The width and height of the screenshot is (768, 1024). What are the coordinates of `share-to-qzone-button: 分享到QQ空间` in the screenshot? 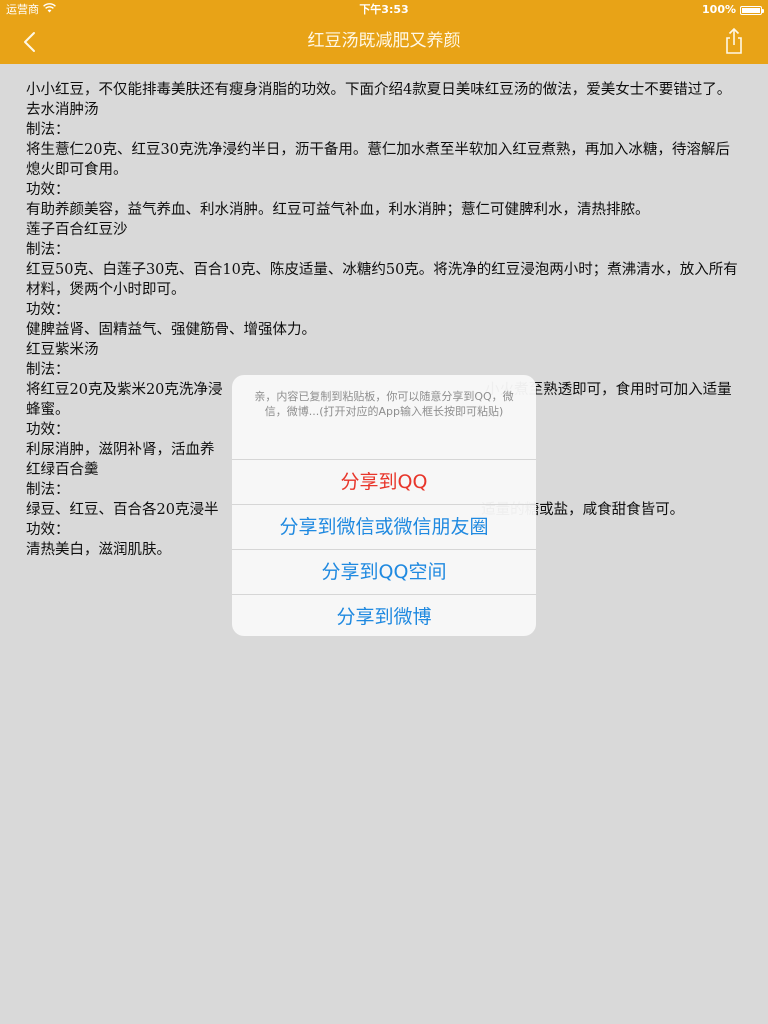 It's located at (384, 572).